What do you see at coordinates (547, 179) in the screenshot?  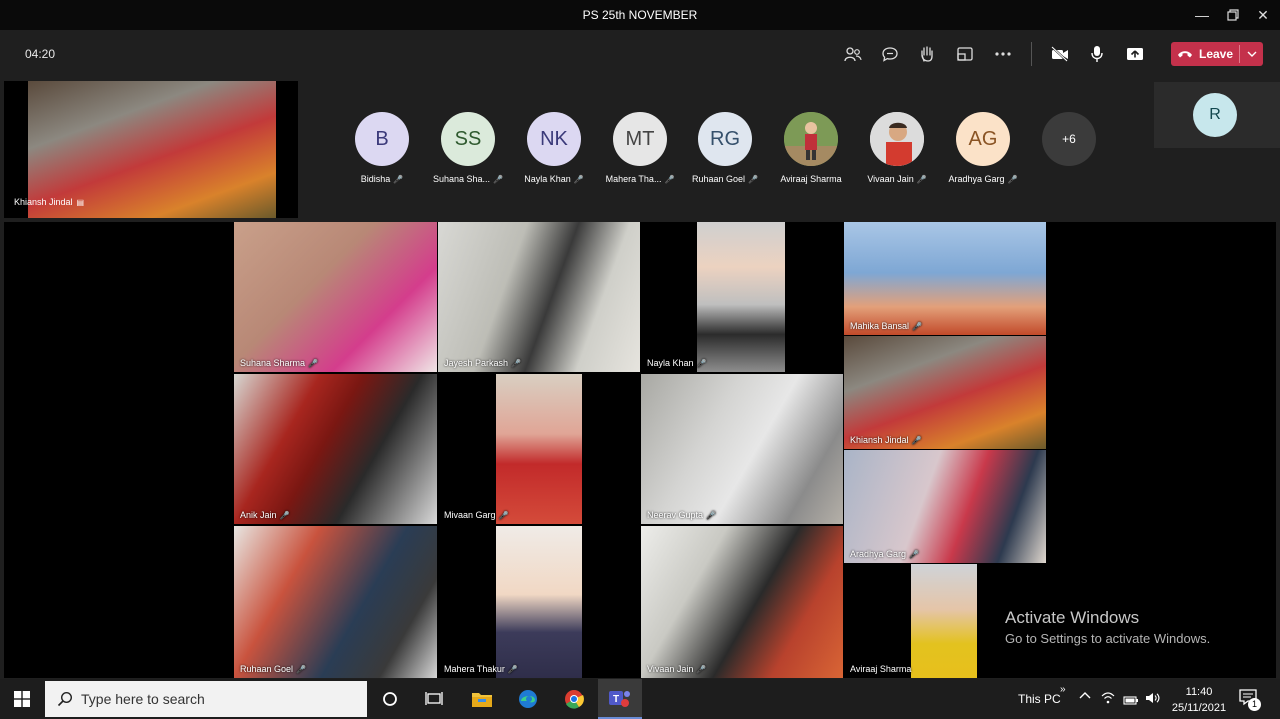 I see `participant-name: Nayla Khan` at bounding box center [547, 179].